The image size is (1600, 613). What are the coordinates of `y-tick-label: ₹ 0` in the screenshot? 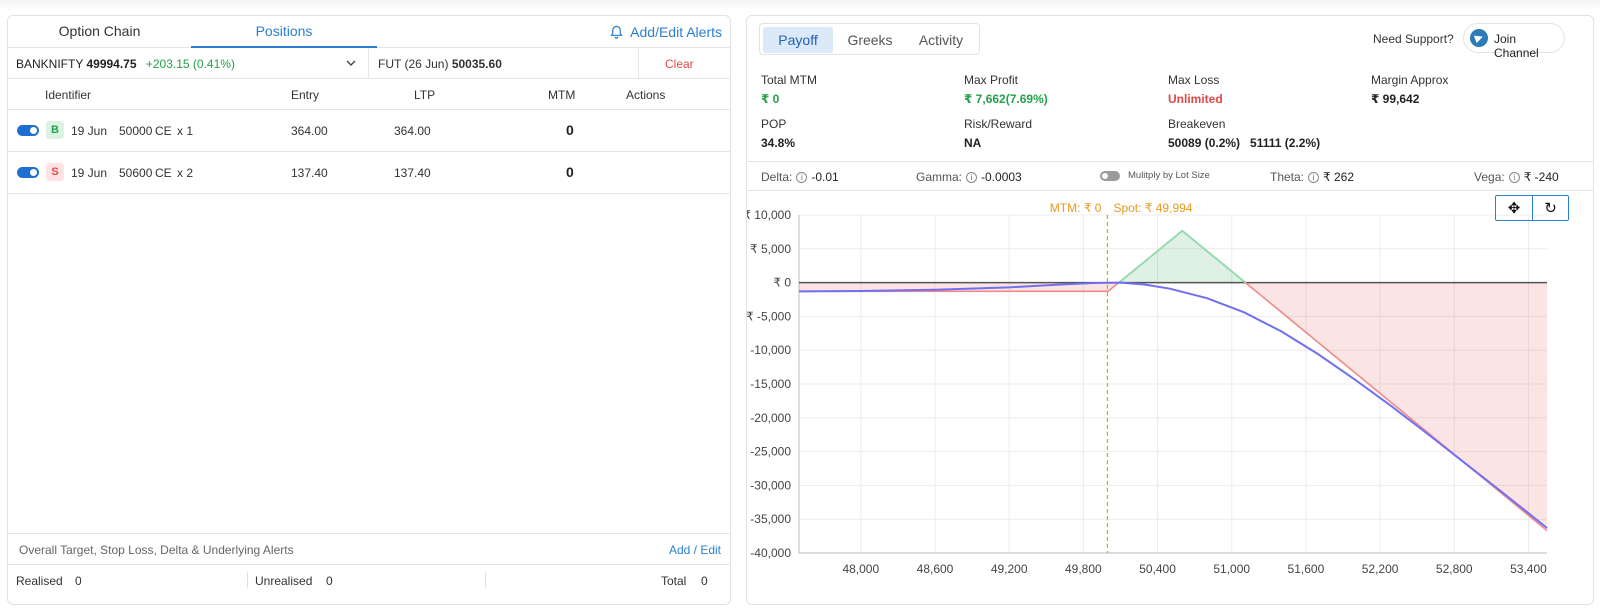 It's located at (782, 283).